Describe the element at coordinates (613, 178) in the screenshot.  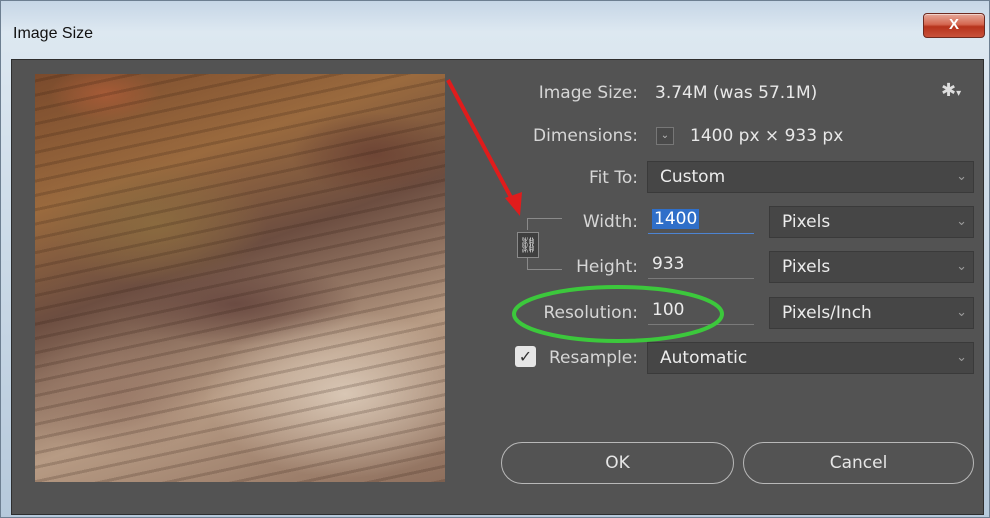
I see `fit-to-label: Fit To:` at that location.